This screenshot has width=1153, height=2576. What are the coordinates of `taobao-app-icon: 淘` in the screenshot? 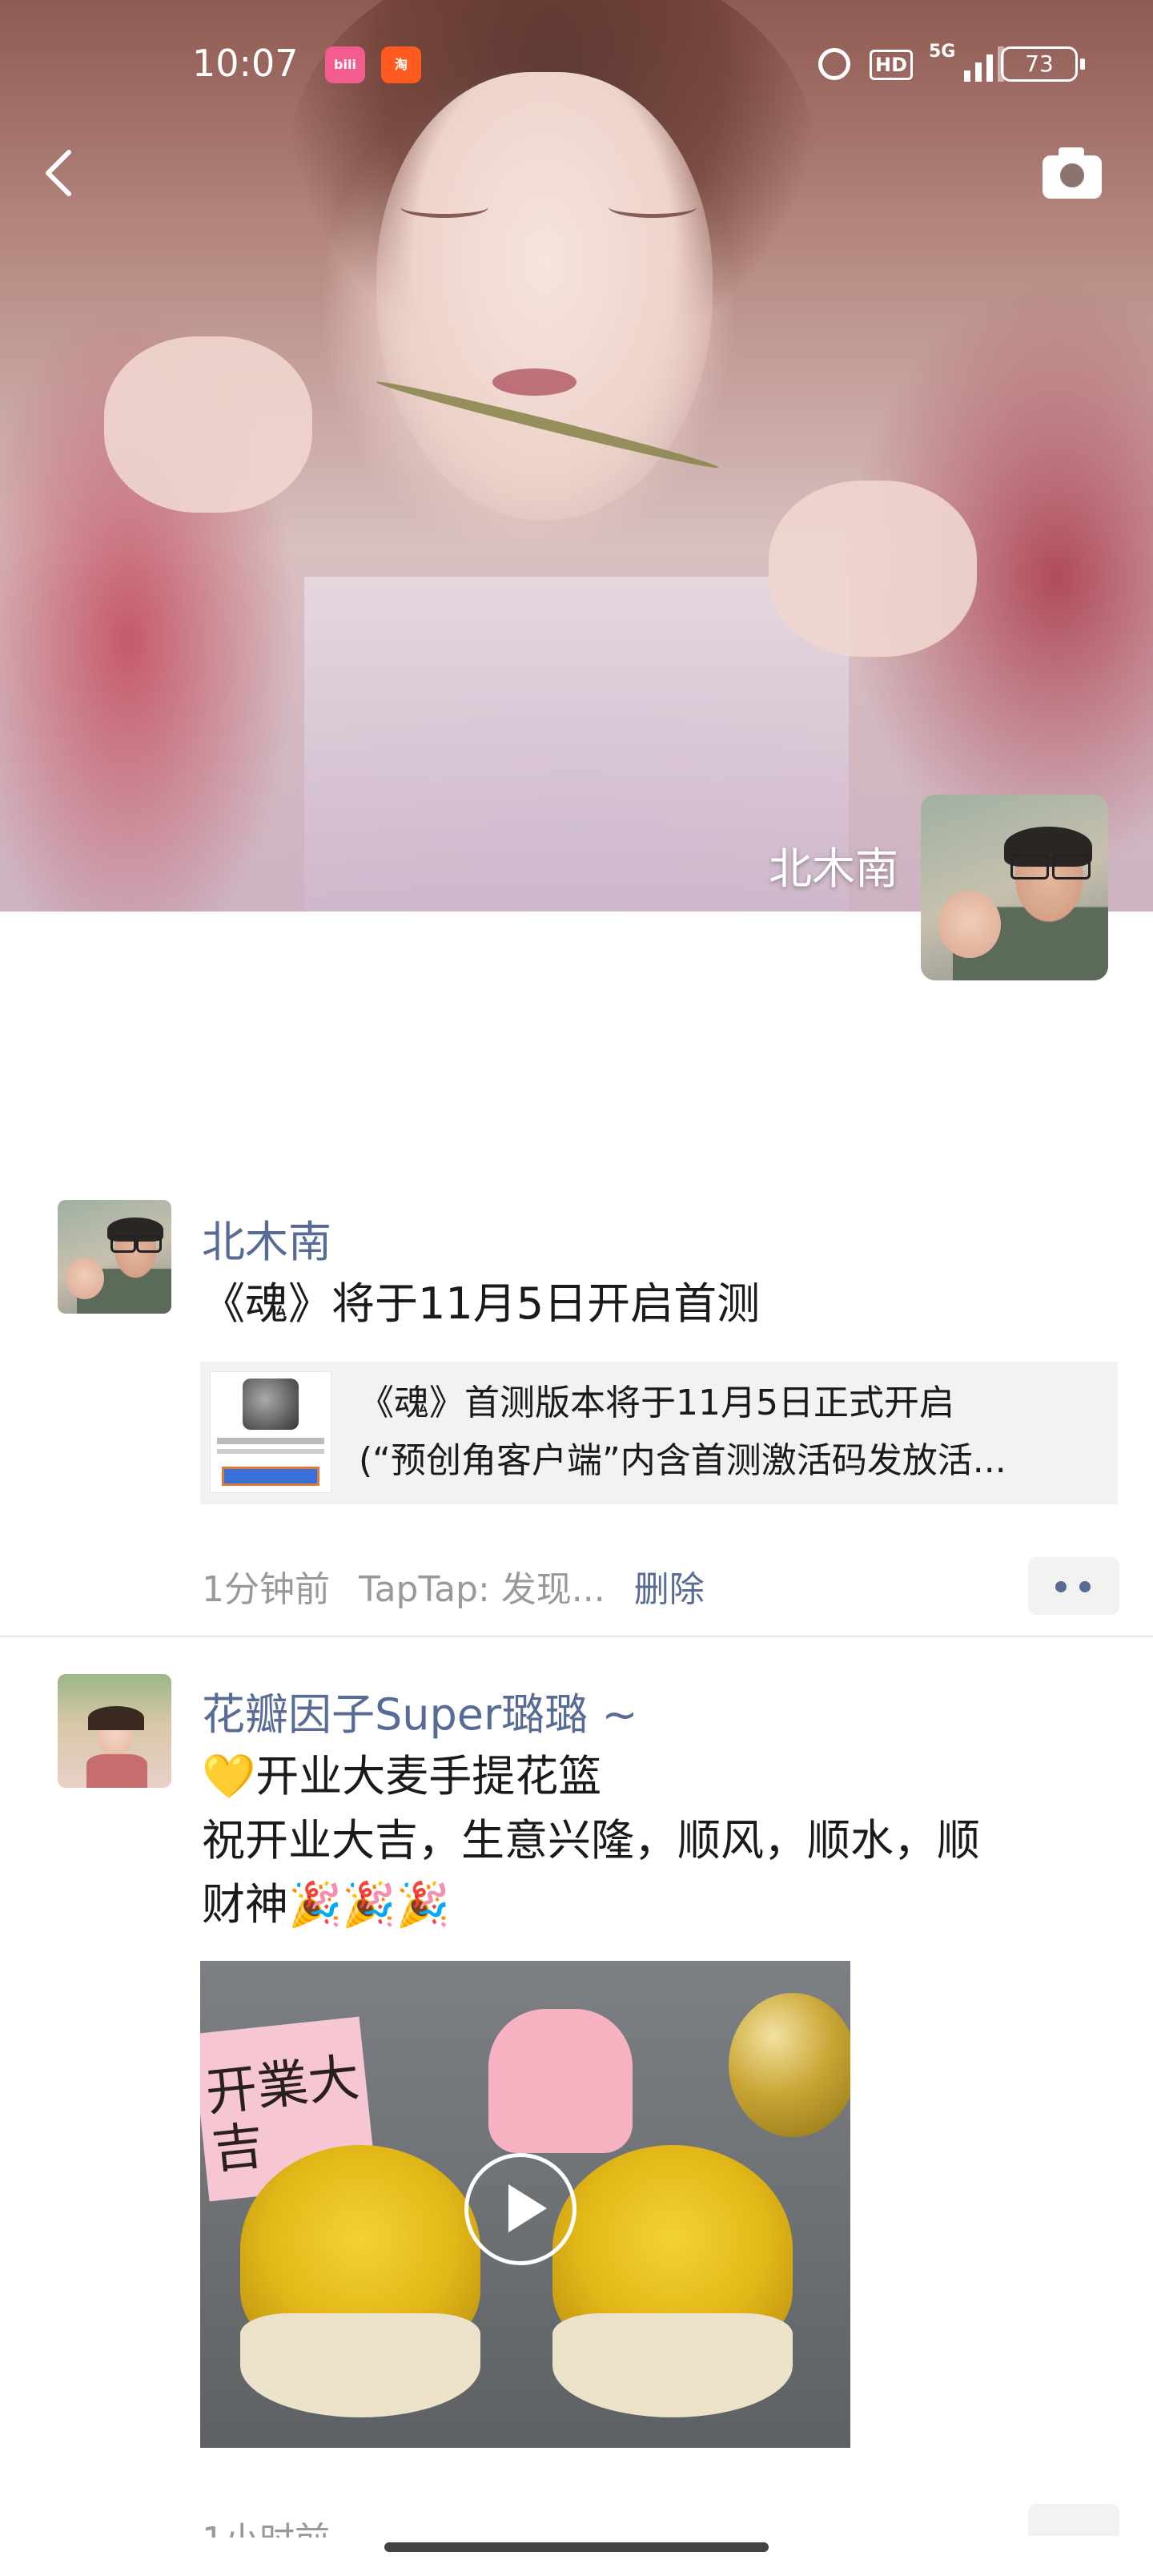 It's located at (401, 64).